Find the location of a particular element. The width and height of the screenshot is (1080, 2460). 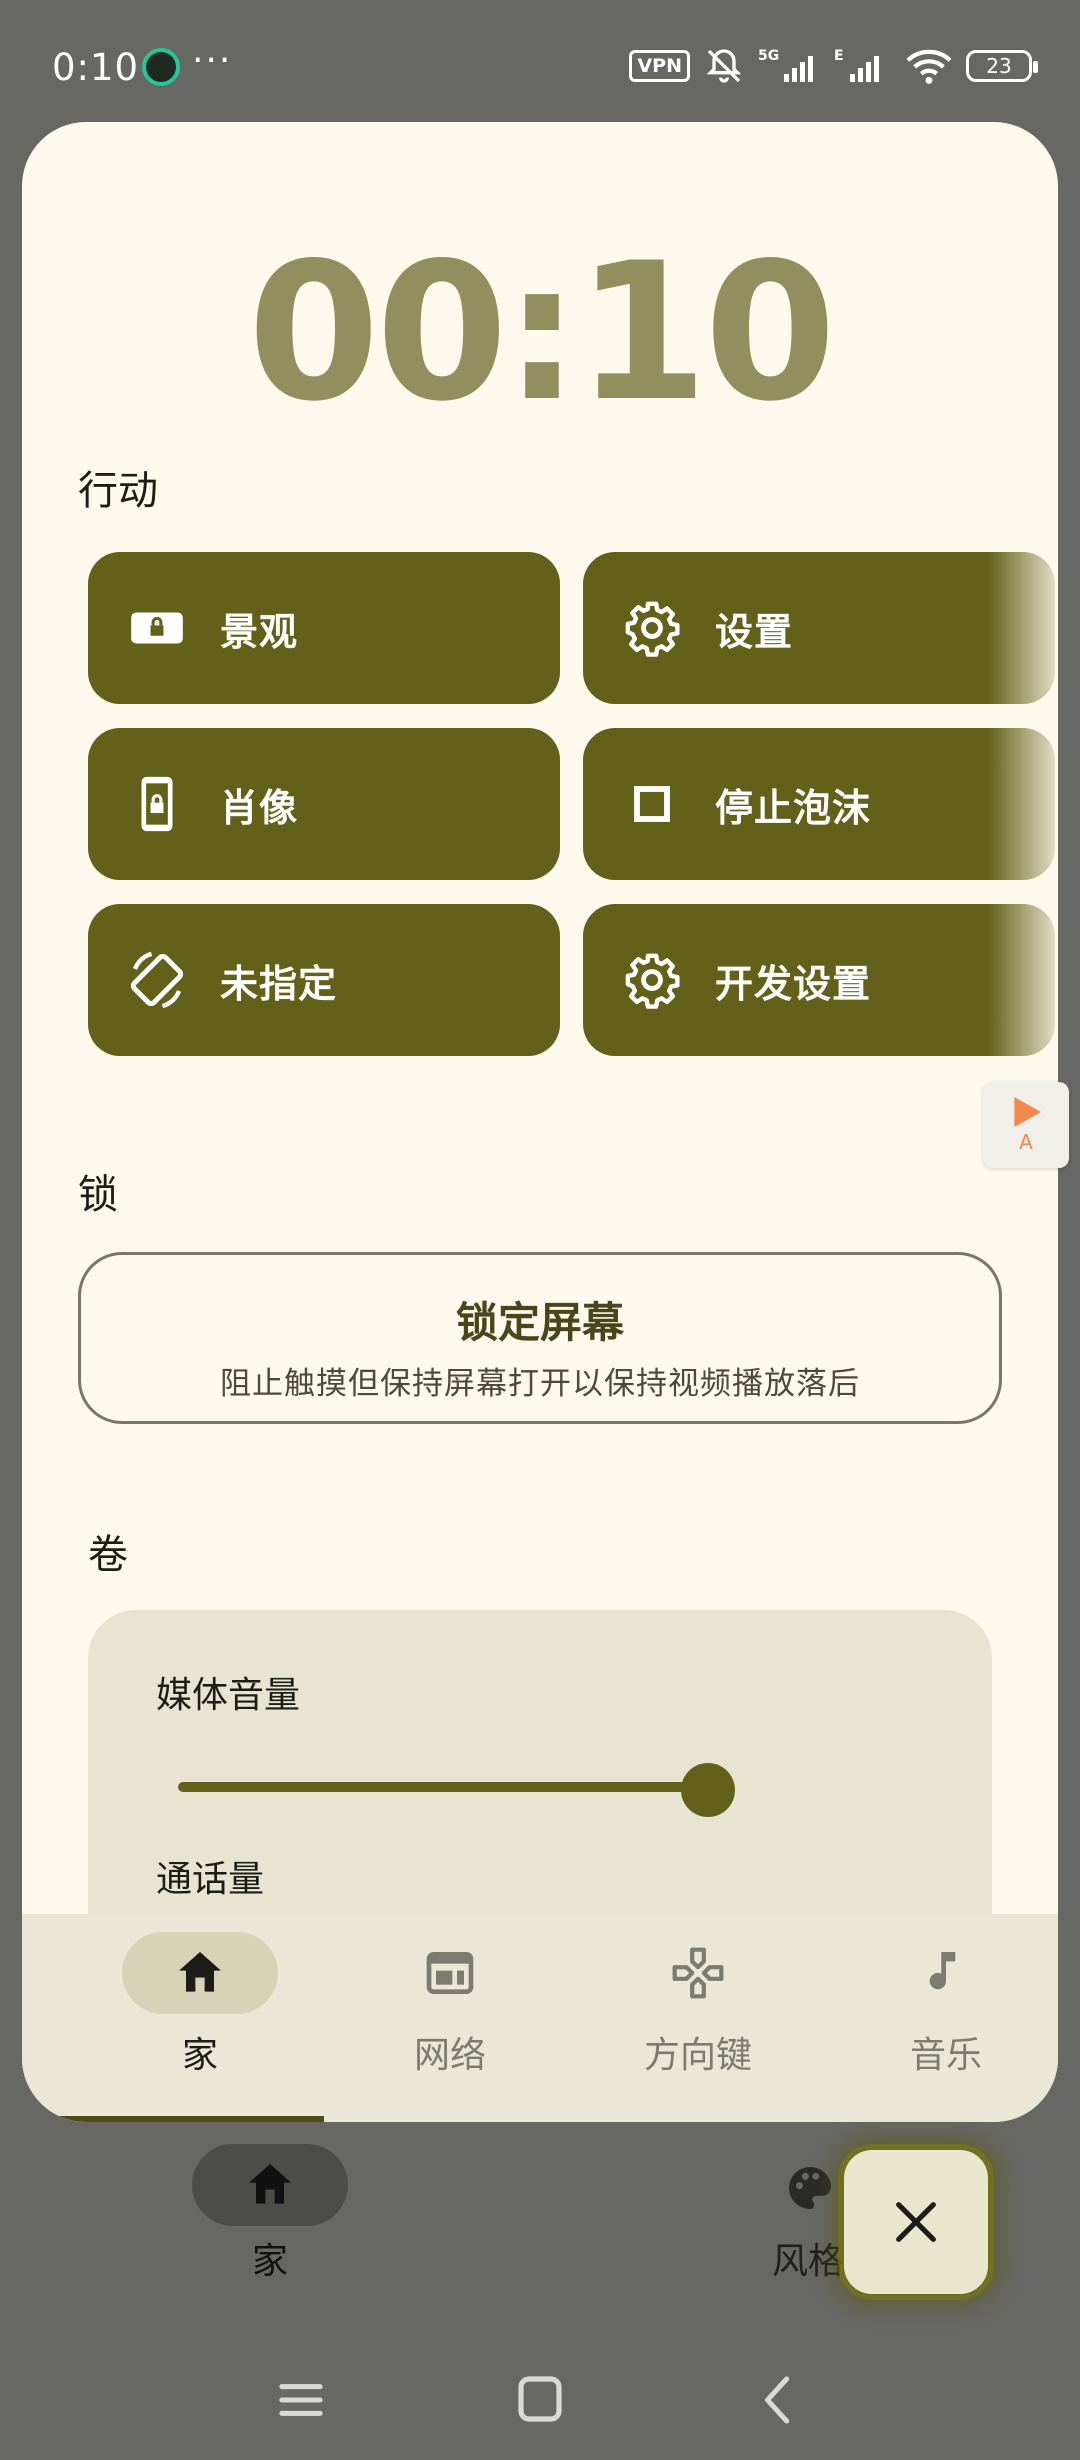

tab-network-label: 网络 is located at coordinates (449, 2055).